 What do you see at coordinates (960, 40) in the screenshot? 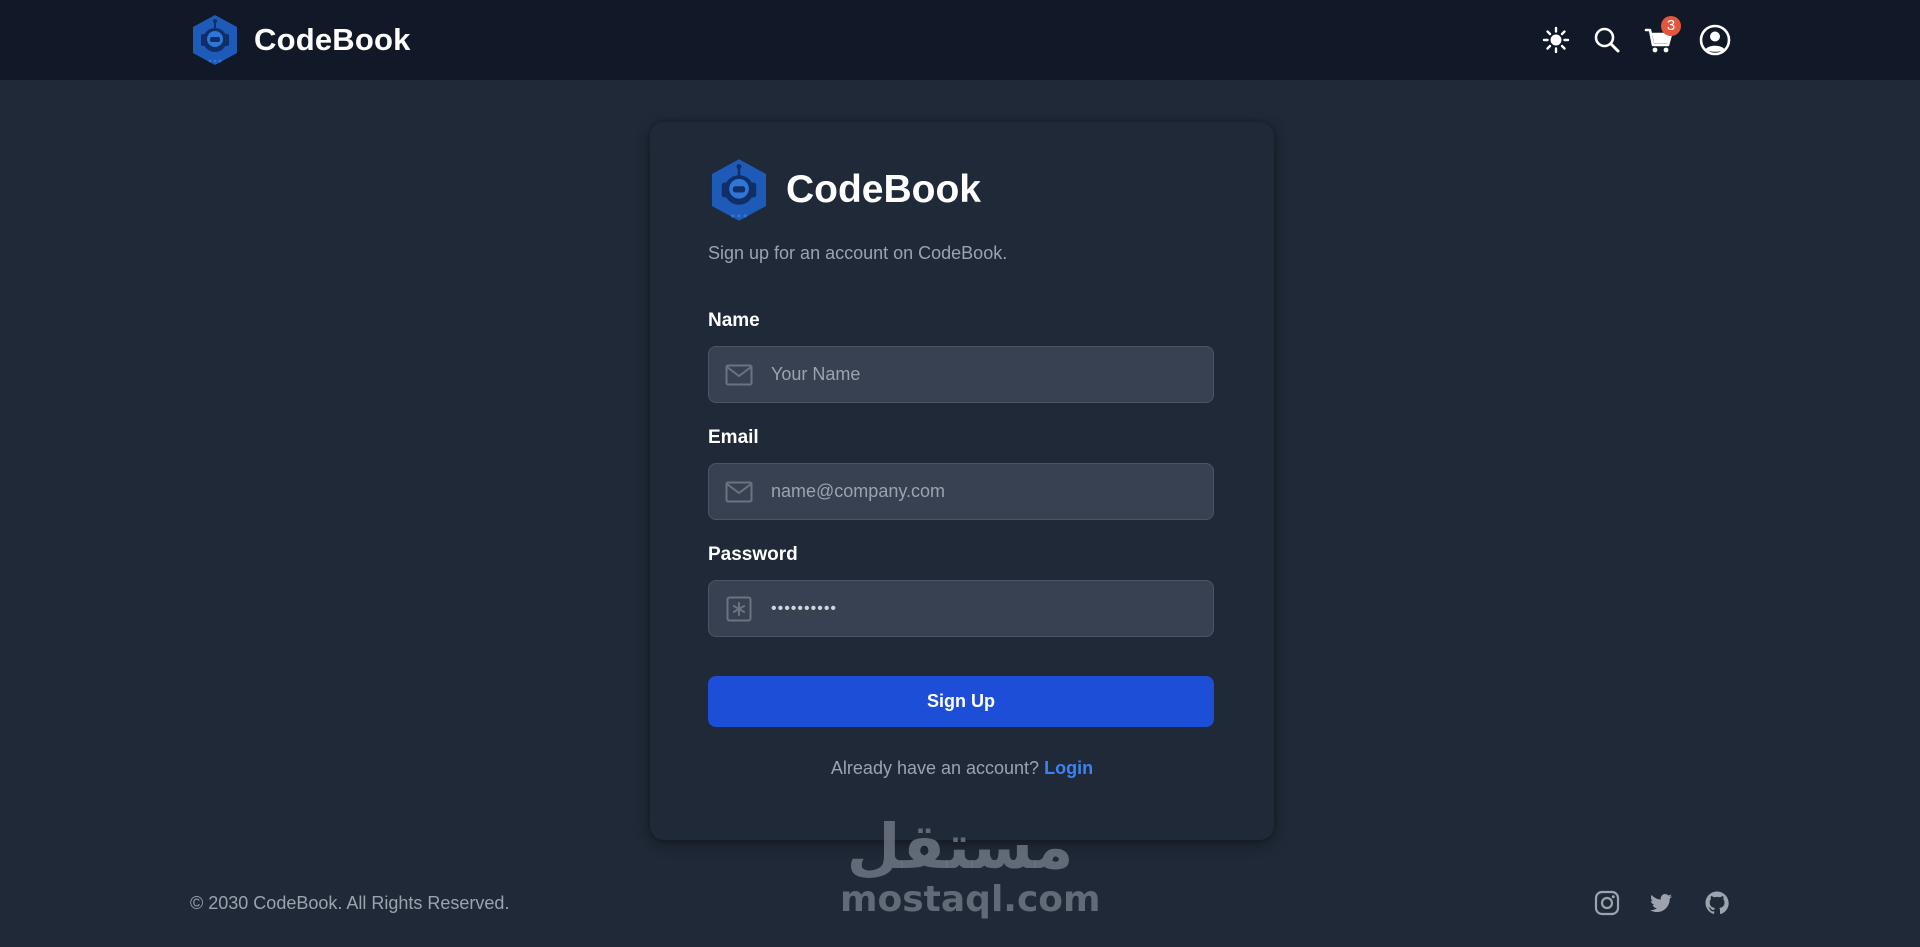
I see `top-navbar: CodeBook 3` at bounding box center [960, 40].